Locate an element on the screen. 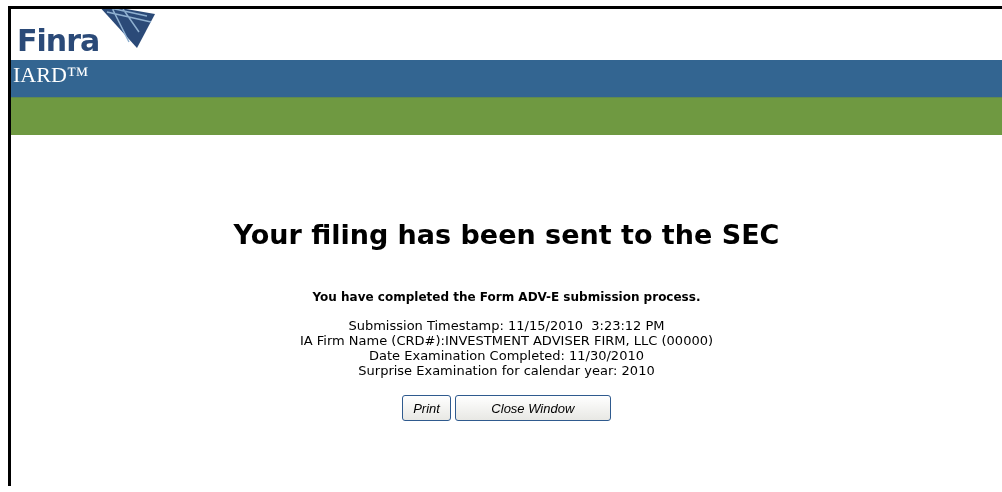  confirmation-message: You have completed the Form ADV-E submission process. is located at coordinates (506, 297).